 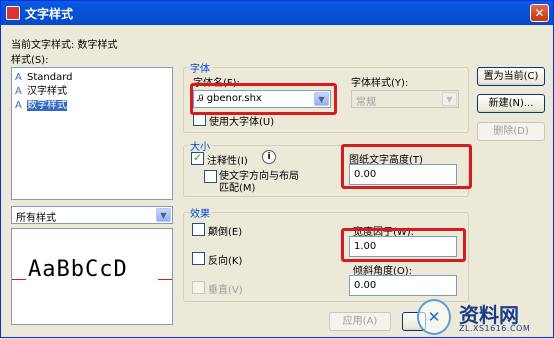 What do you see at coordinates (511, 131) in the screenshot?
I see `delete-style-button: 删除(D)` at bounding box center [511, 131].